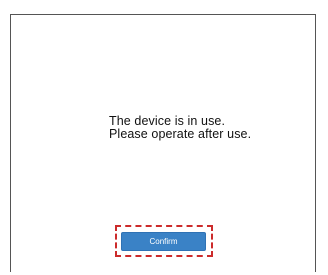  Describe the element at coordinates (163, 241) in the screenshot. I see `confirm-button: Confirm` at that location.